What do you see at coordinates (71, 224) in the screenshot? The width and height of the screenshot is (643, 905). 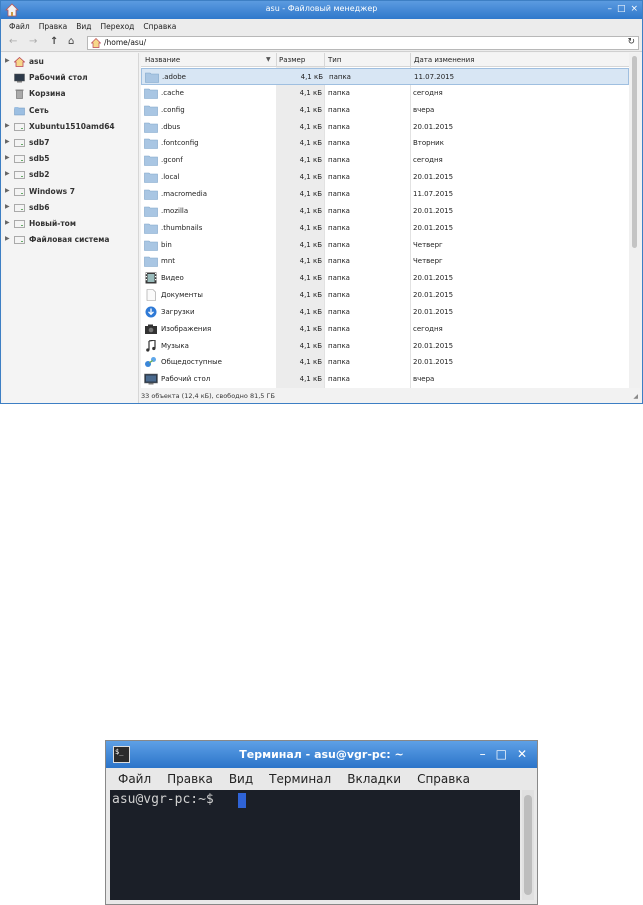 I see `sidebar-item: ▶ Новый-том` at bounding box center [71, 224].